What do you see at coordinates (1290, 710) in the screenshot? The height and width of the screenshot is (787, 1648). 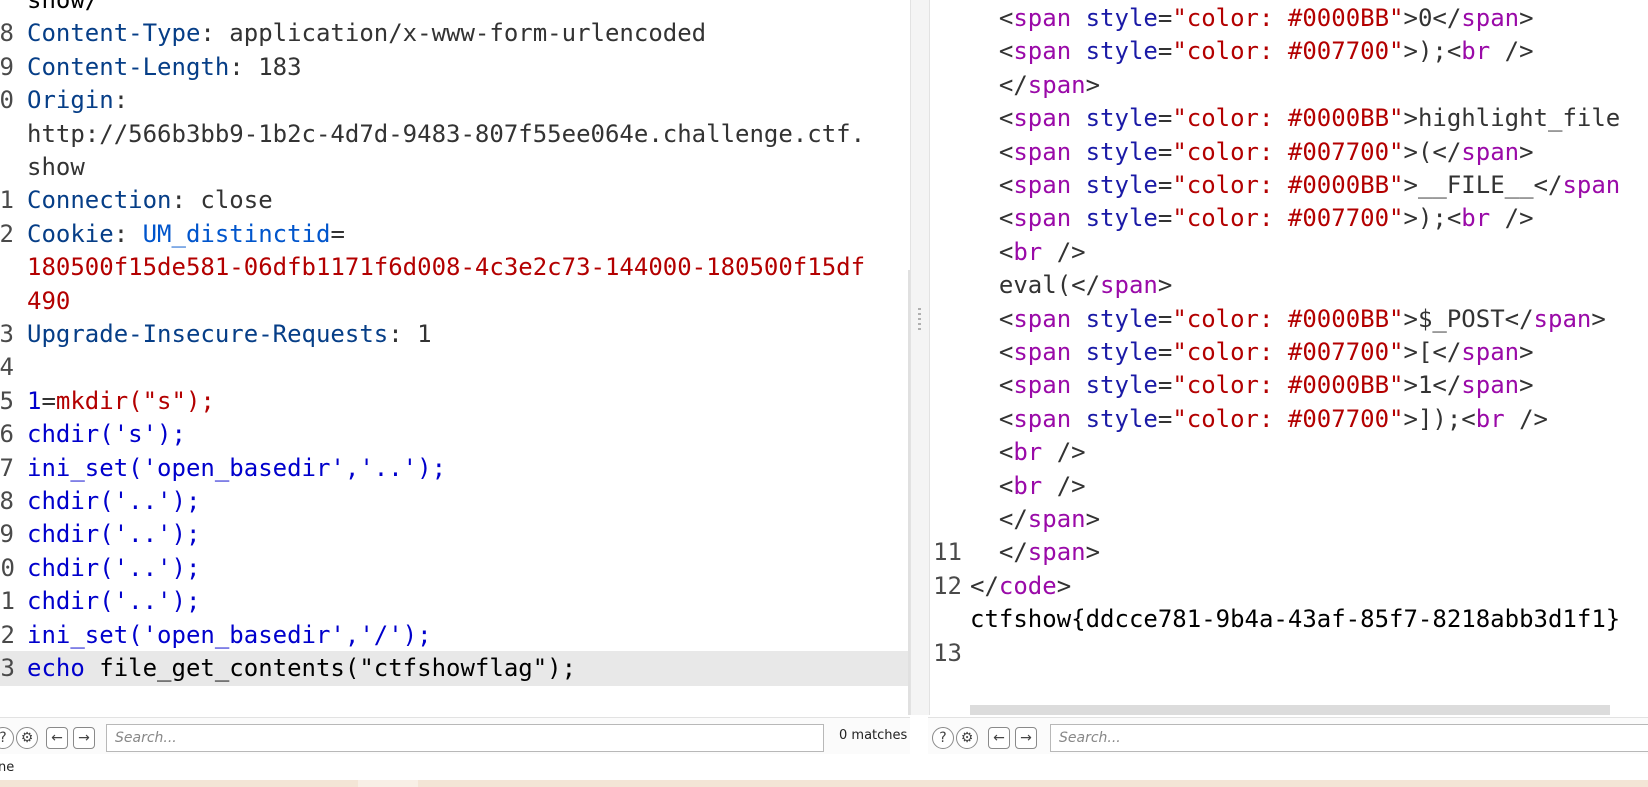 I see `response-editor-scrollbar` at bounding box center [1290, 710].